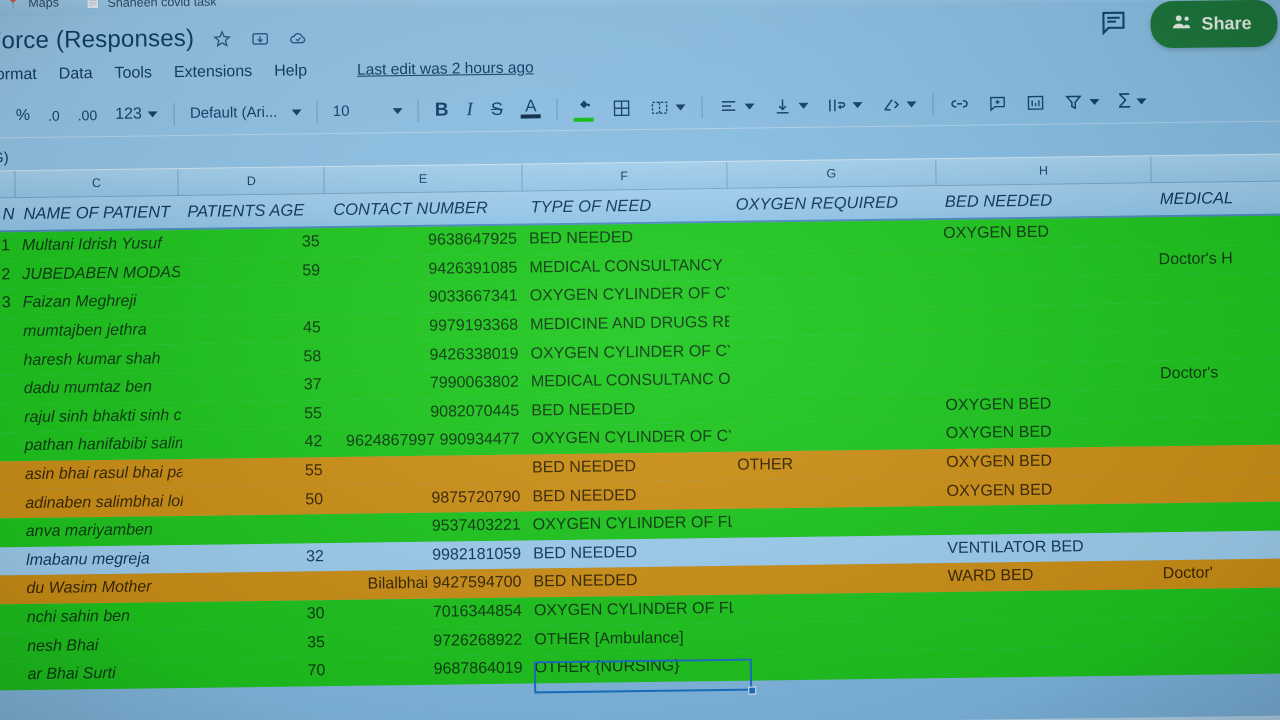 The image size is (1280, 720). What do you see at coordinates (255, 444) in the screenshot?
I see `cell-age: 42` at bounding box center [255, 444].